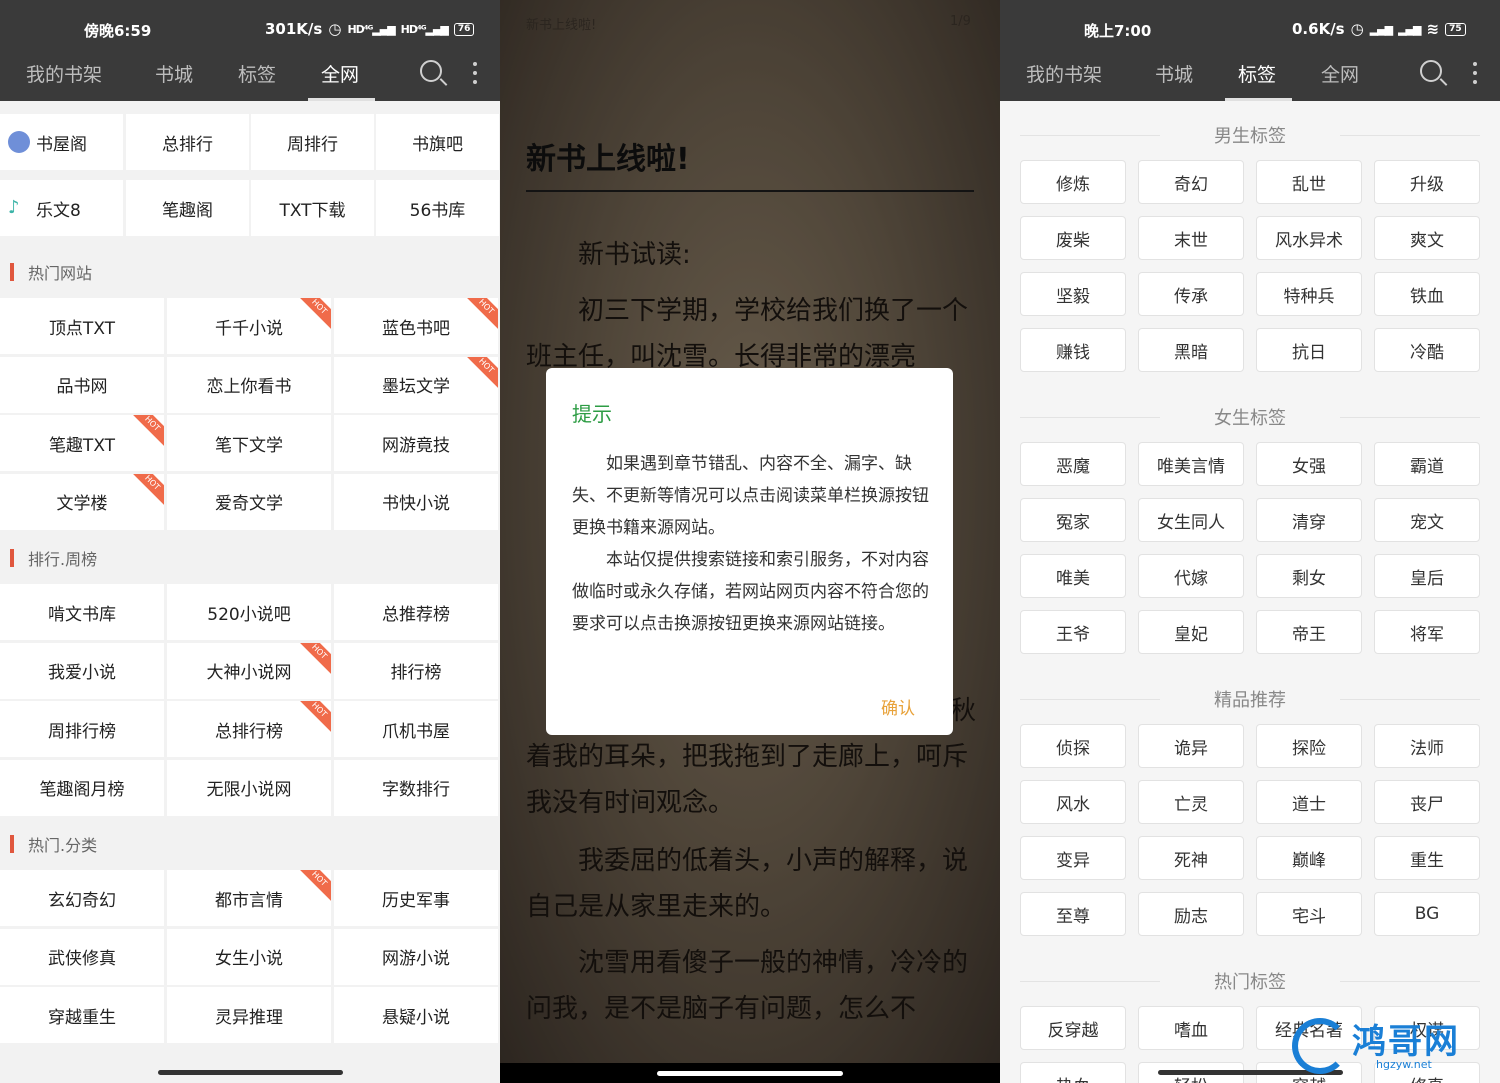 This screenshot has width=1500, height=1083. Describe the element at coordinates (1309, 464) in the screenshot. I see `tag-chip: 女强` at that location.